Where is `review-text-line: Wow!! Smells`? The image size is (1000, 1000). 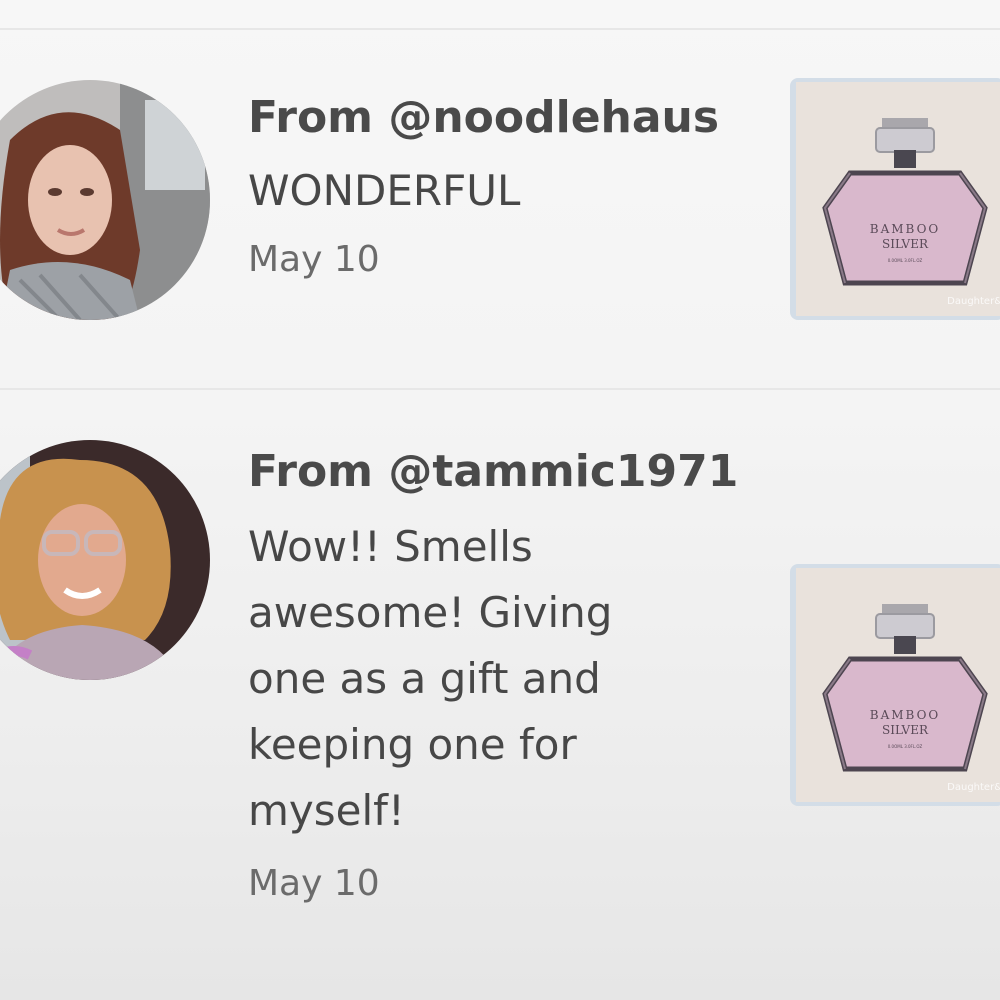
review-text-line: Wow!! Smells is located at coordinates (390, 546).